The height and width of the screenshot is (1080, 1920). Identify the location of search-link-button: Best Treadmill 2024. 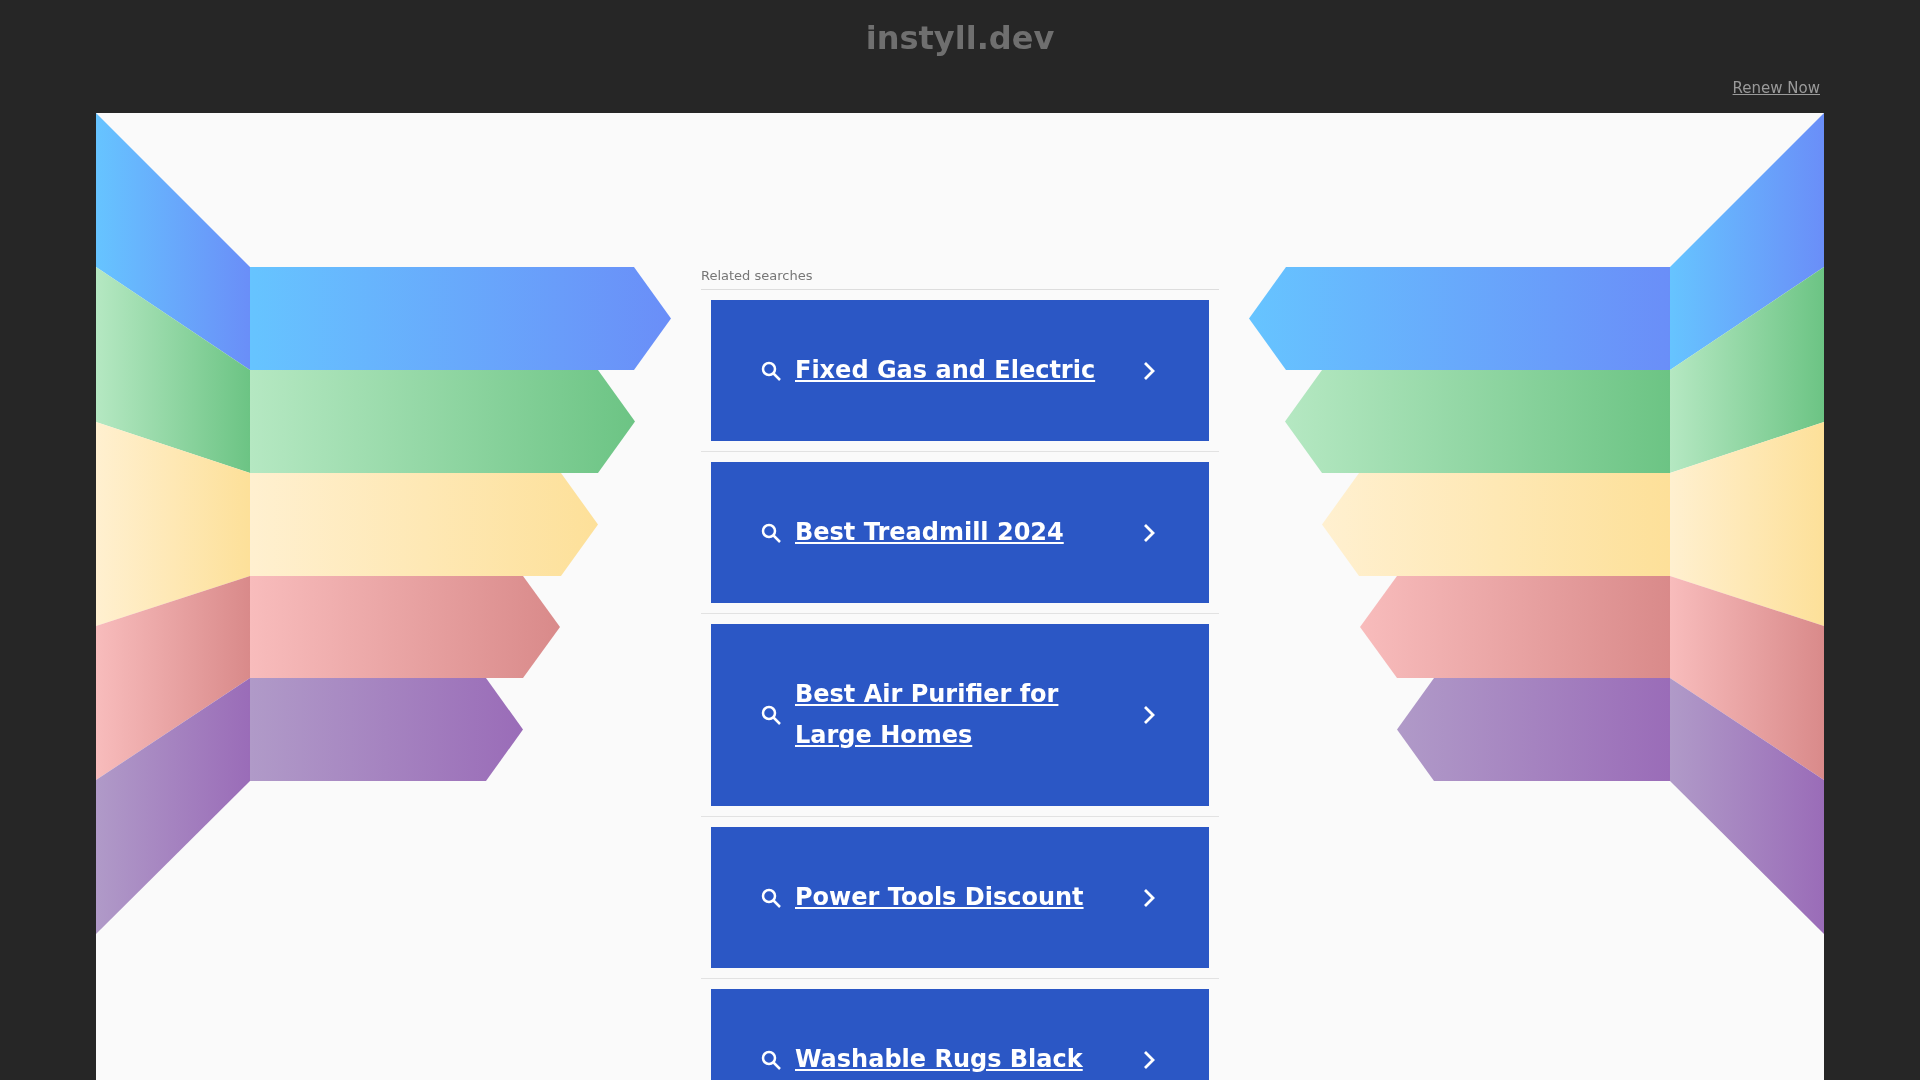
(960, 532).